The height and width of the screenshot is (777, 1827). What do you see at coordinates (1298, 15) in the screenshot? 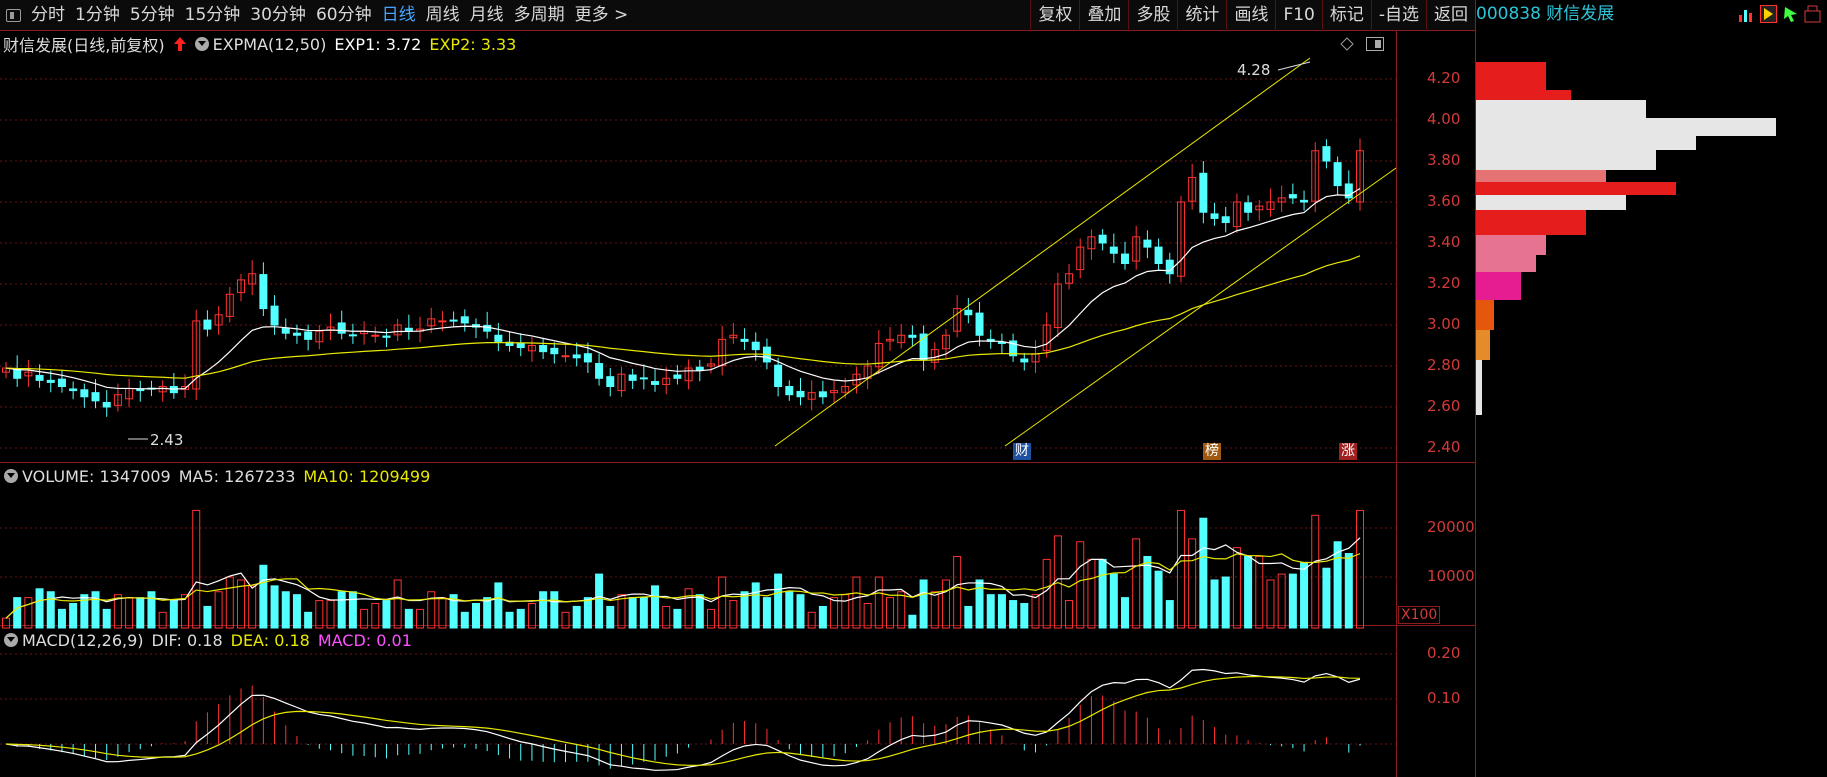
I see `toolbar-button-5: F10` at bounding box center [1298, 15].